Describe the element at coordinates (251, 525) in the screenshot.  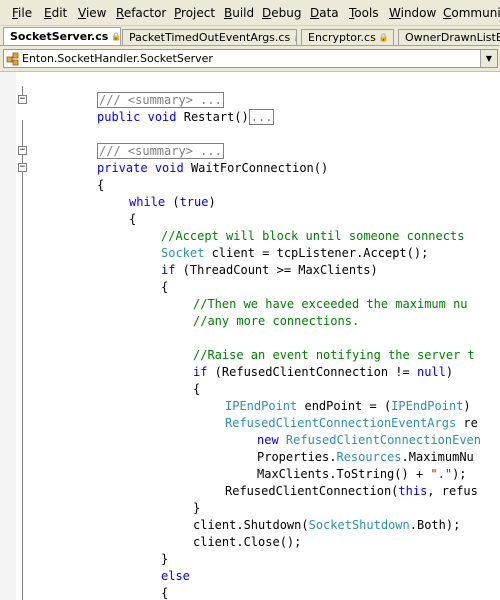
I see `code-token: client.Shutdown(` at that location.